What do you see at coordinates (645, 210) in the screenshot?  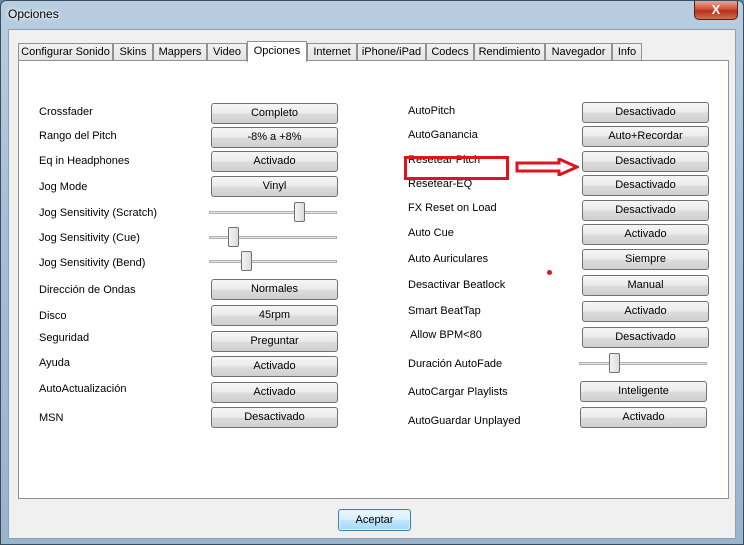 I see `fx-reset-button: Desactivado` at bounding box center [645, 210].